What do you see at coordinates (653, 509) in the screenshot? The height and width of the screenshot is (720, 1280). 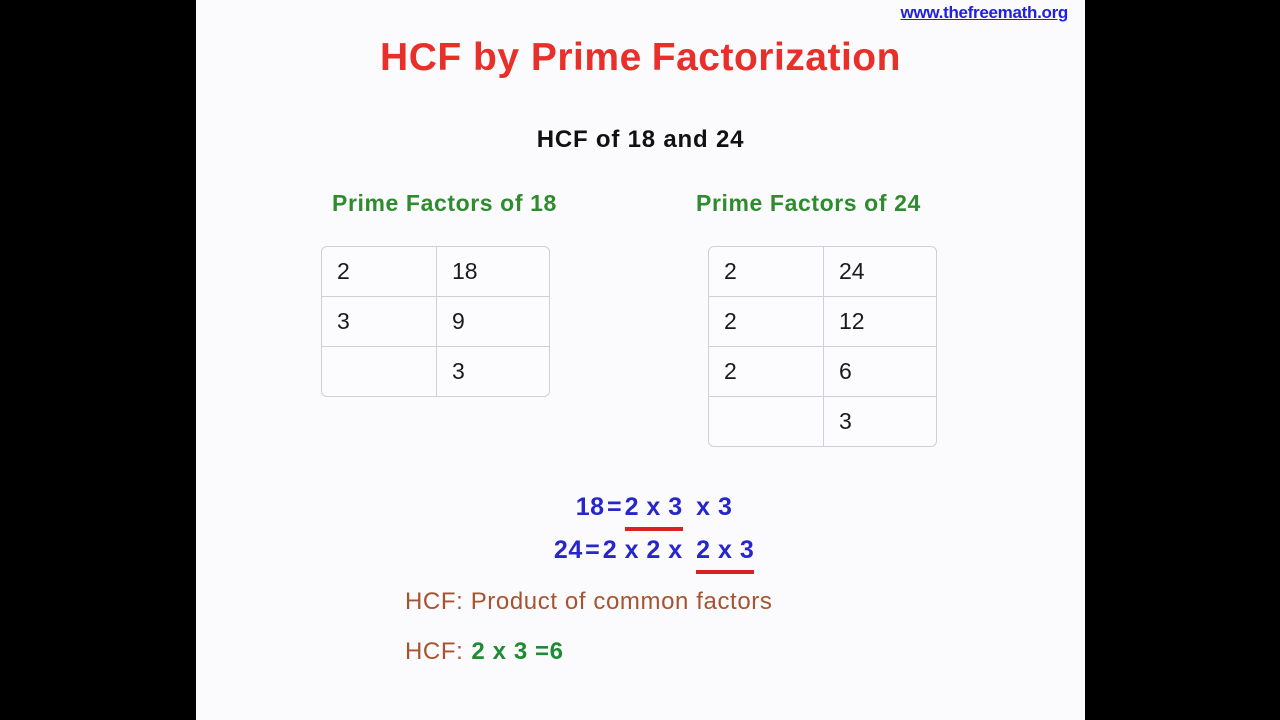 I see `equation-18-common-factors: 2 x 3` at bounding box center [653, 509].